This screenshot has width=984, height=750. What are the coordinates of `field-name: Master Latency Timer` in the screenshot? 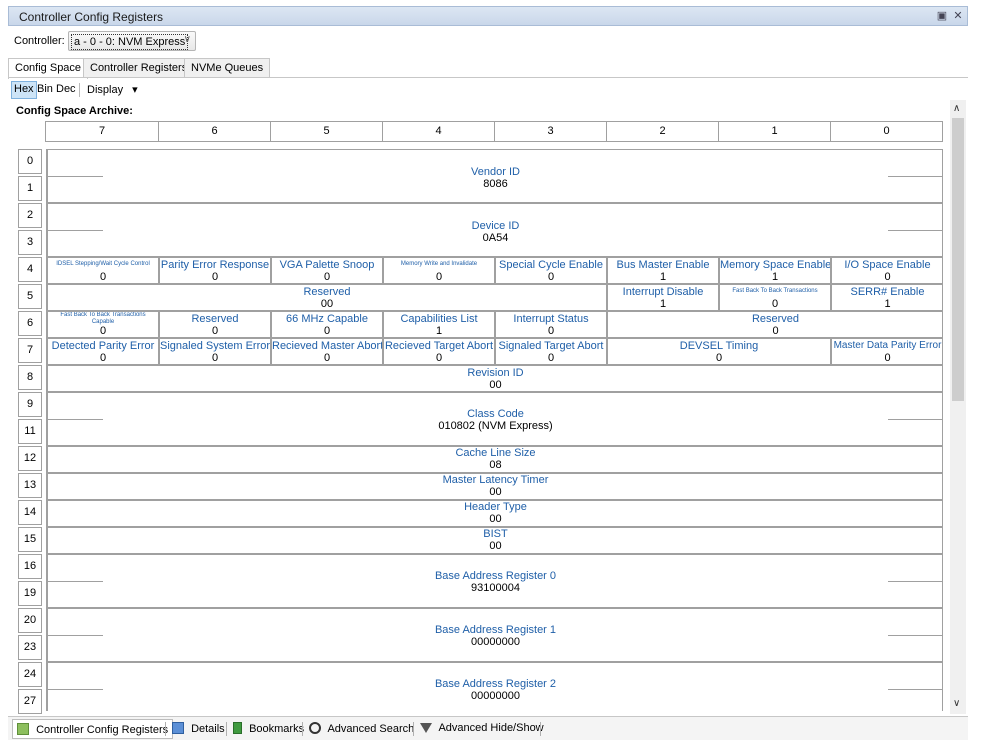 It's located at (495, 480).